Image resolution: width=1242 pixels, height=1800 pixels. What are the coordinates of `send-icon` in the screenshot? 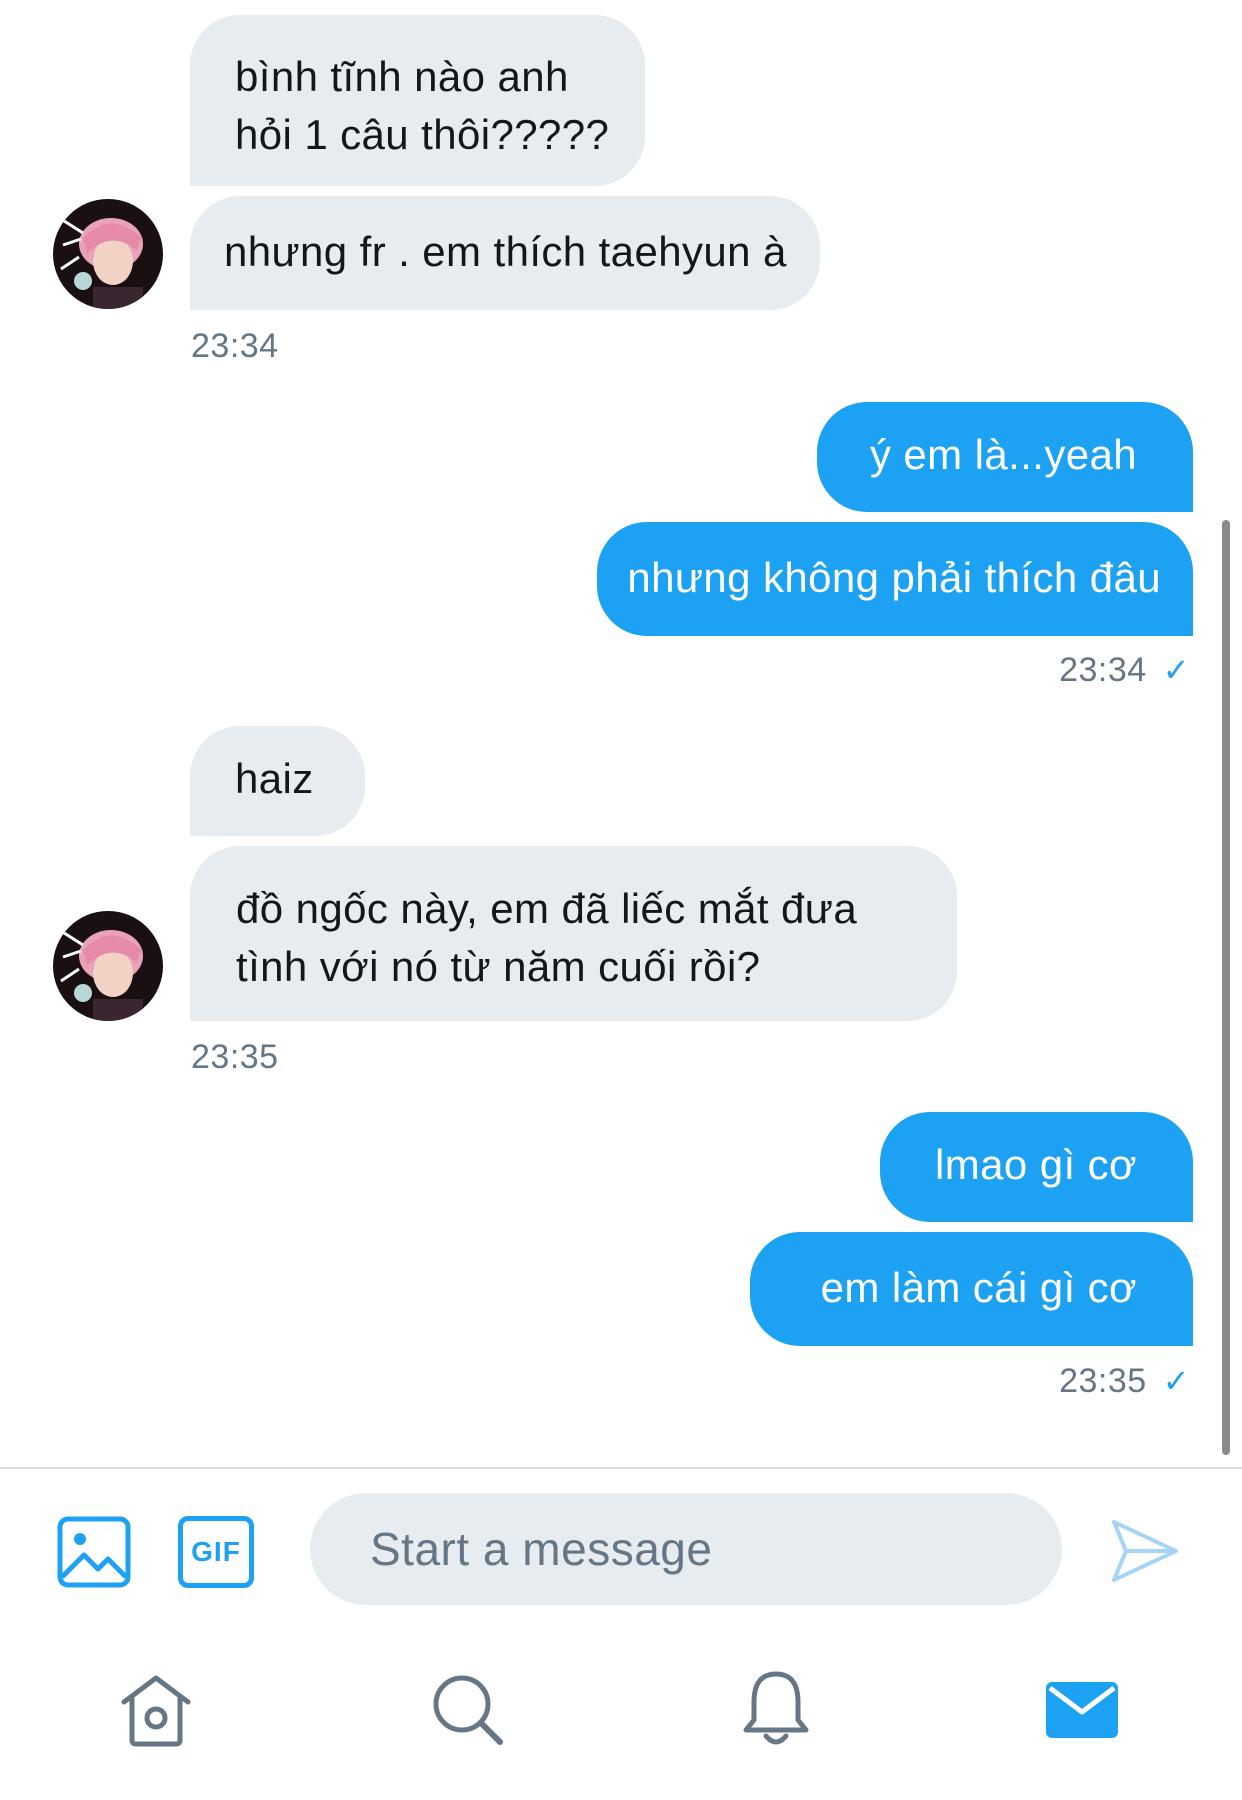 It's located at (1145, 1551).